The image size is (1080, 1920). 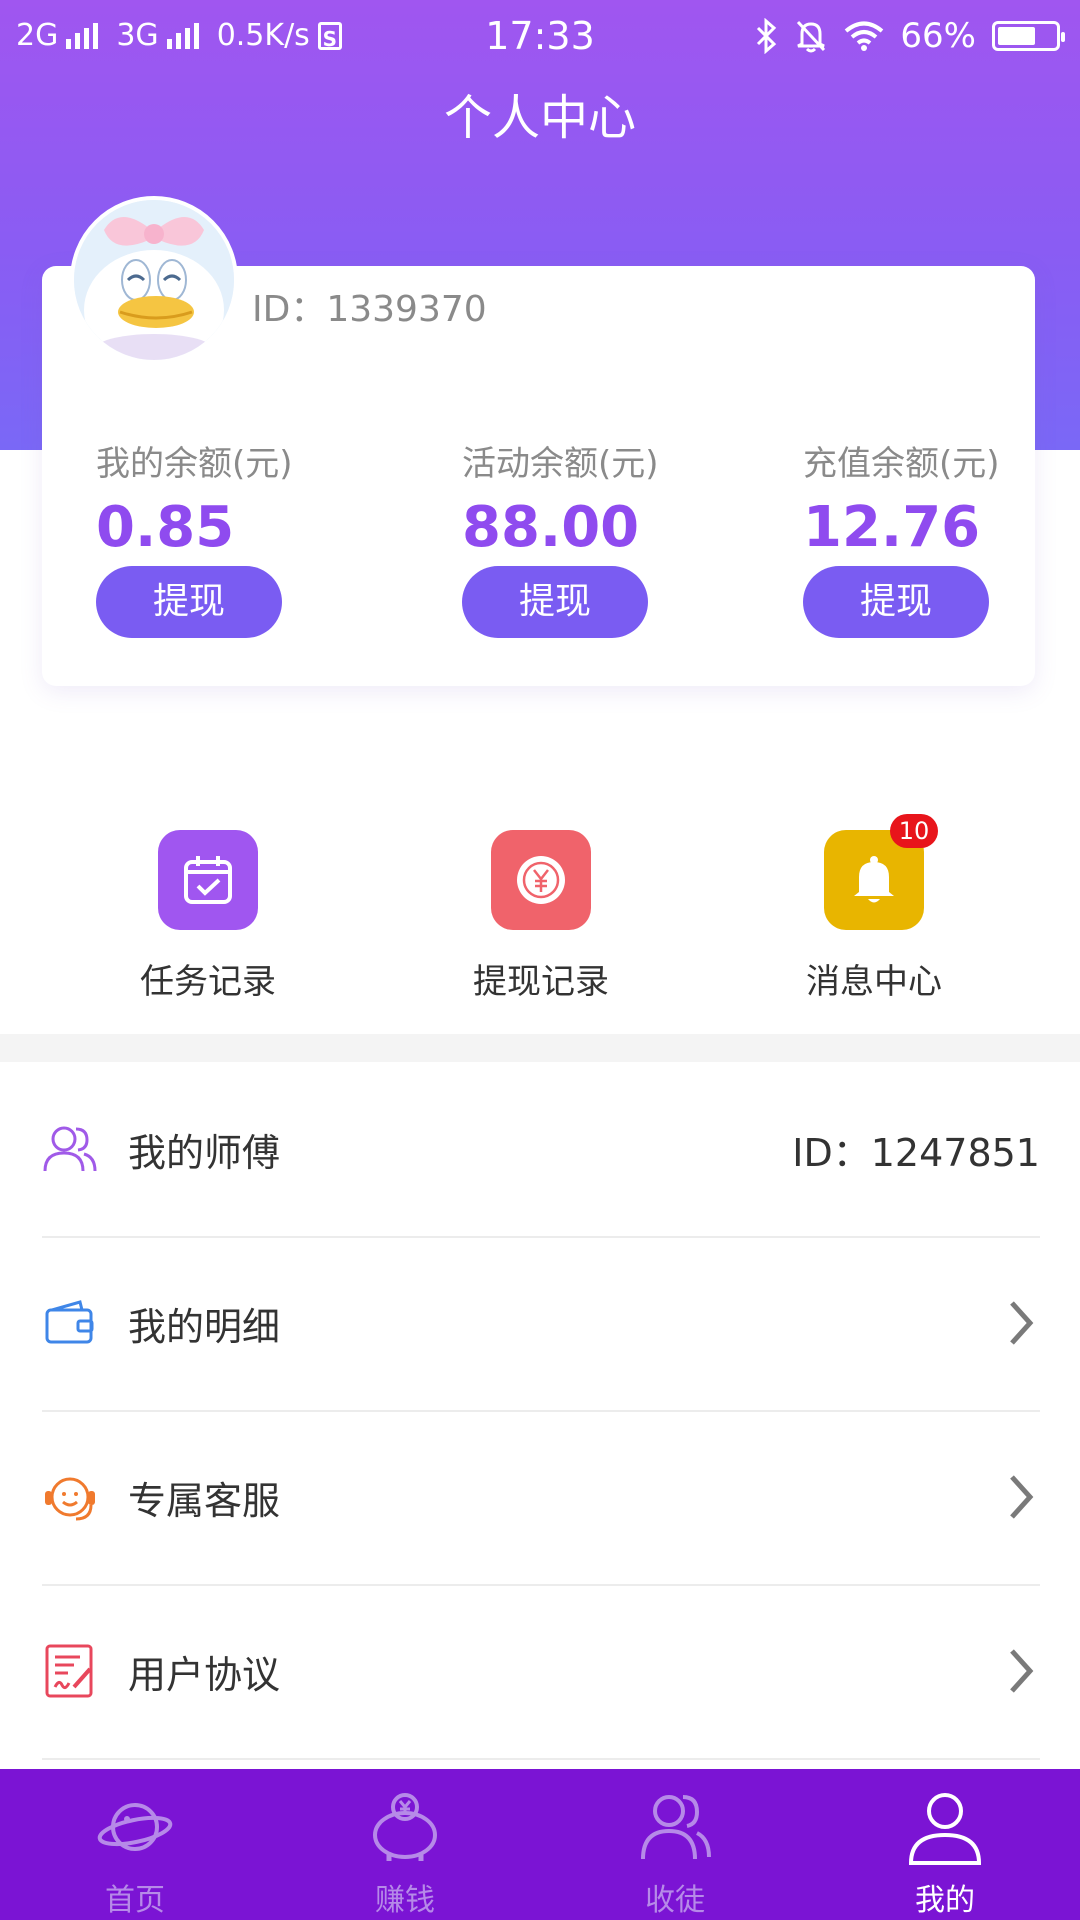 What do you see at coordinates (945, 1829) in the screenshot?
I see `person-icon` at bounding box center [945, 1829].